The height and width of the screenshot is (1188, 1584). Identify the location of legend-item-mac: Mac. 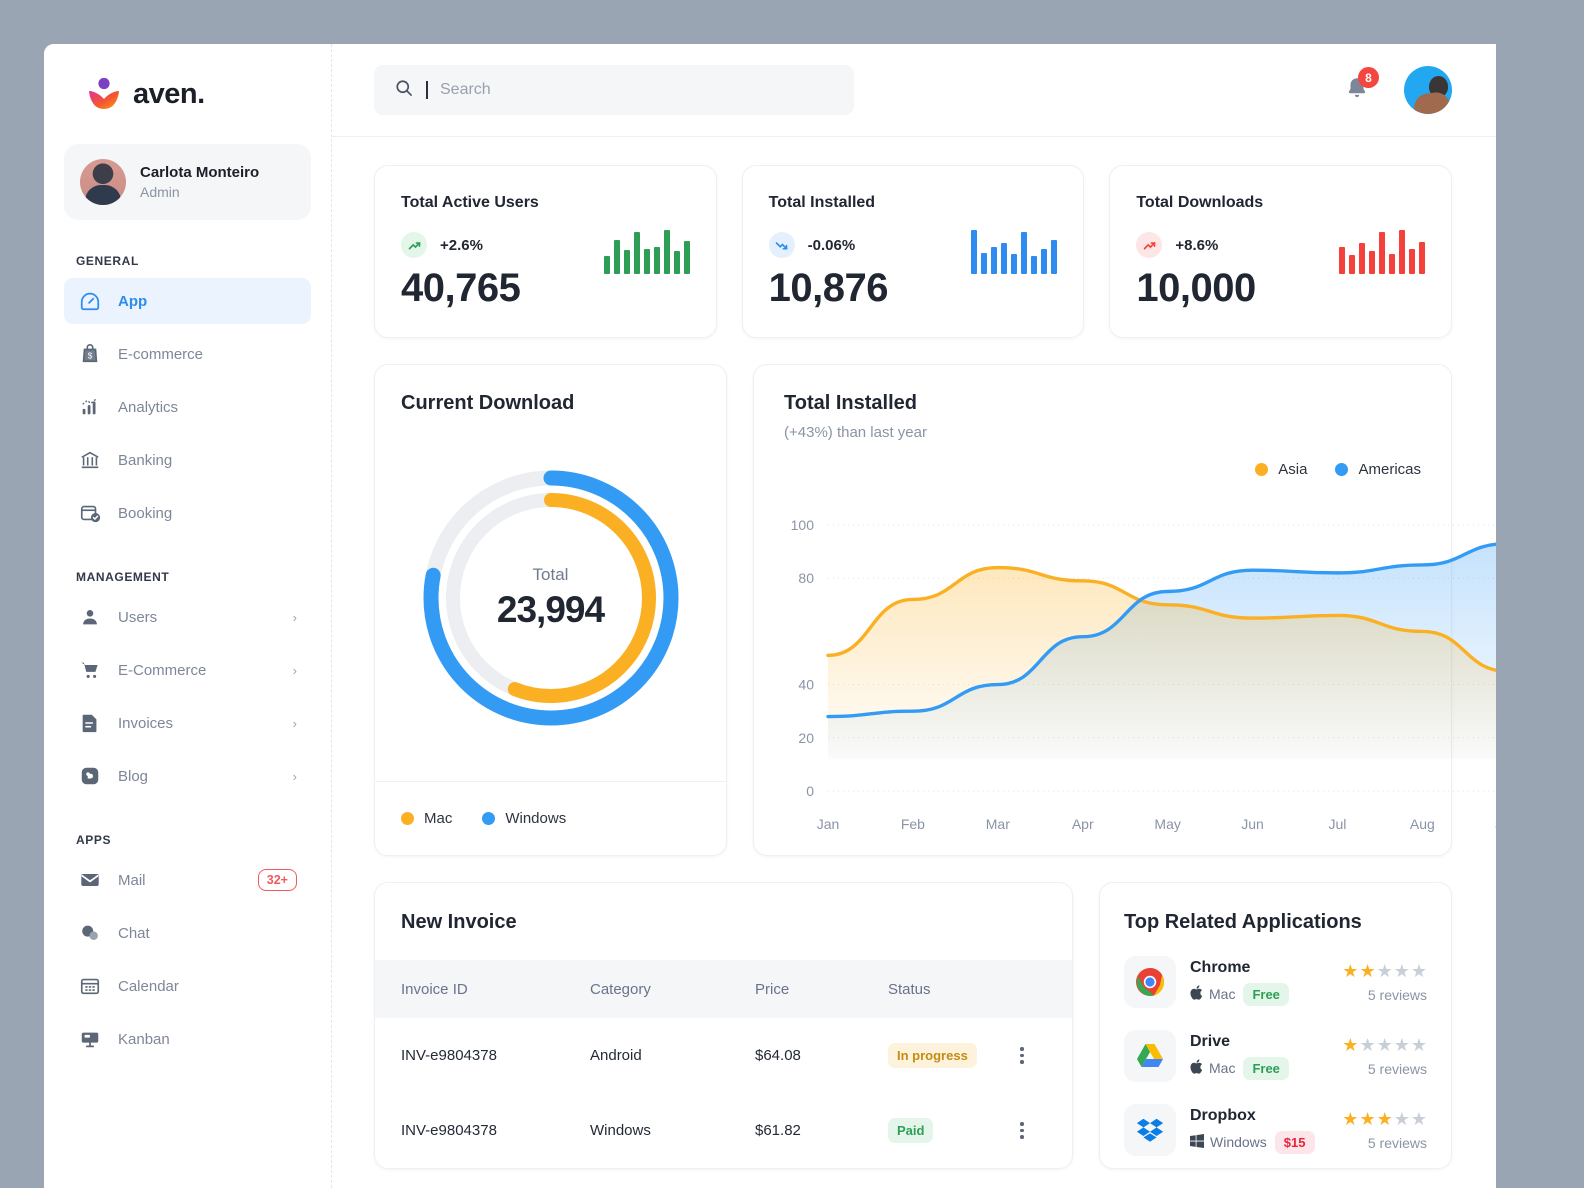
(426, 818).